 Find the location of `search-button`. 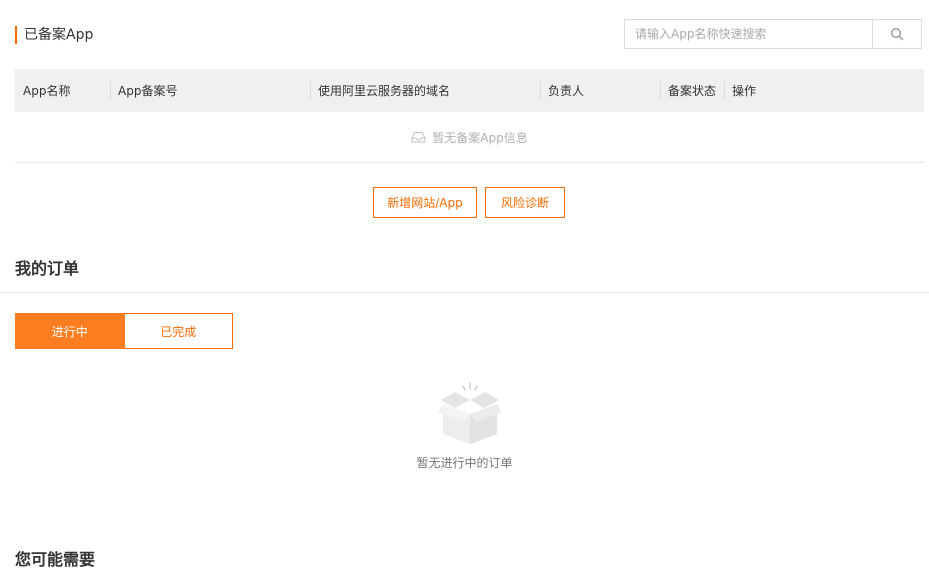

search-button is located at coordinates (896, 34).